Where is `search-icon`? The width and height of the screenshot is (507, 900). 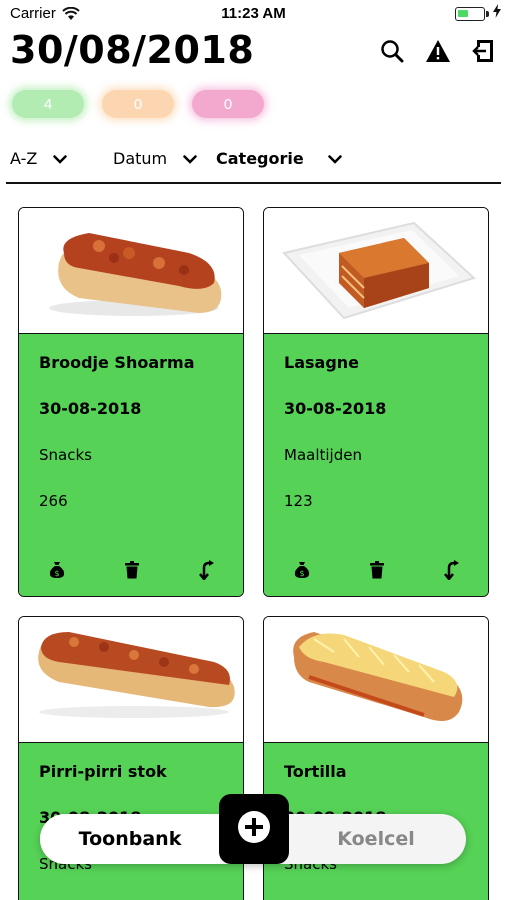
search-icon is located at coordinates (392, 51).